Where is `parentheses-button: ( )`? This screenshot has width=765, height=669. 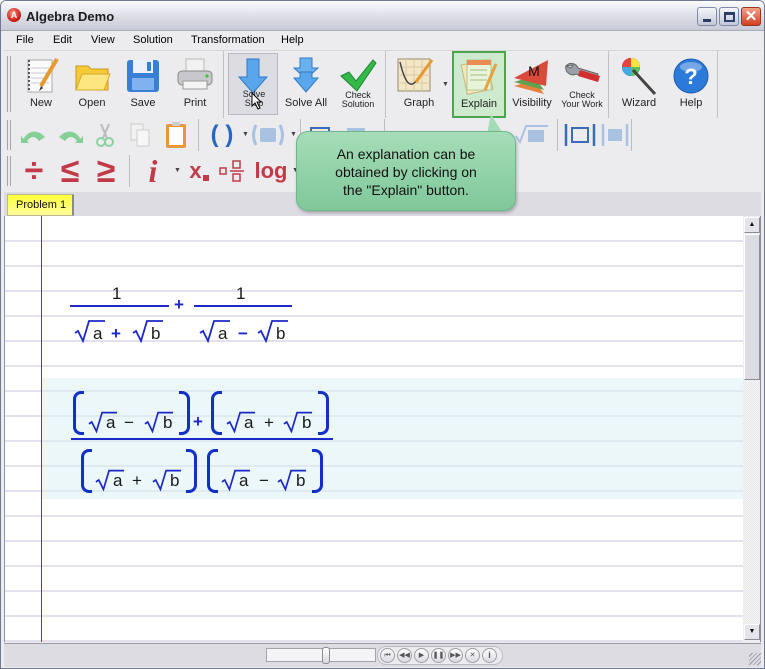 parentheses-button: ( ) is located at coordinates (222, 135).